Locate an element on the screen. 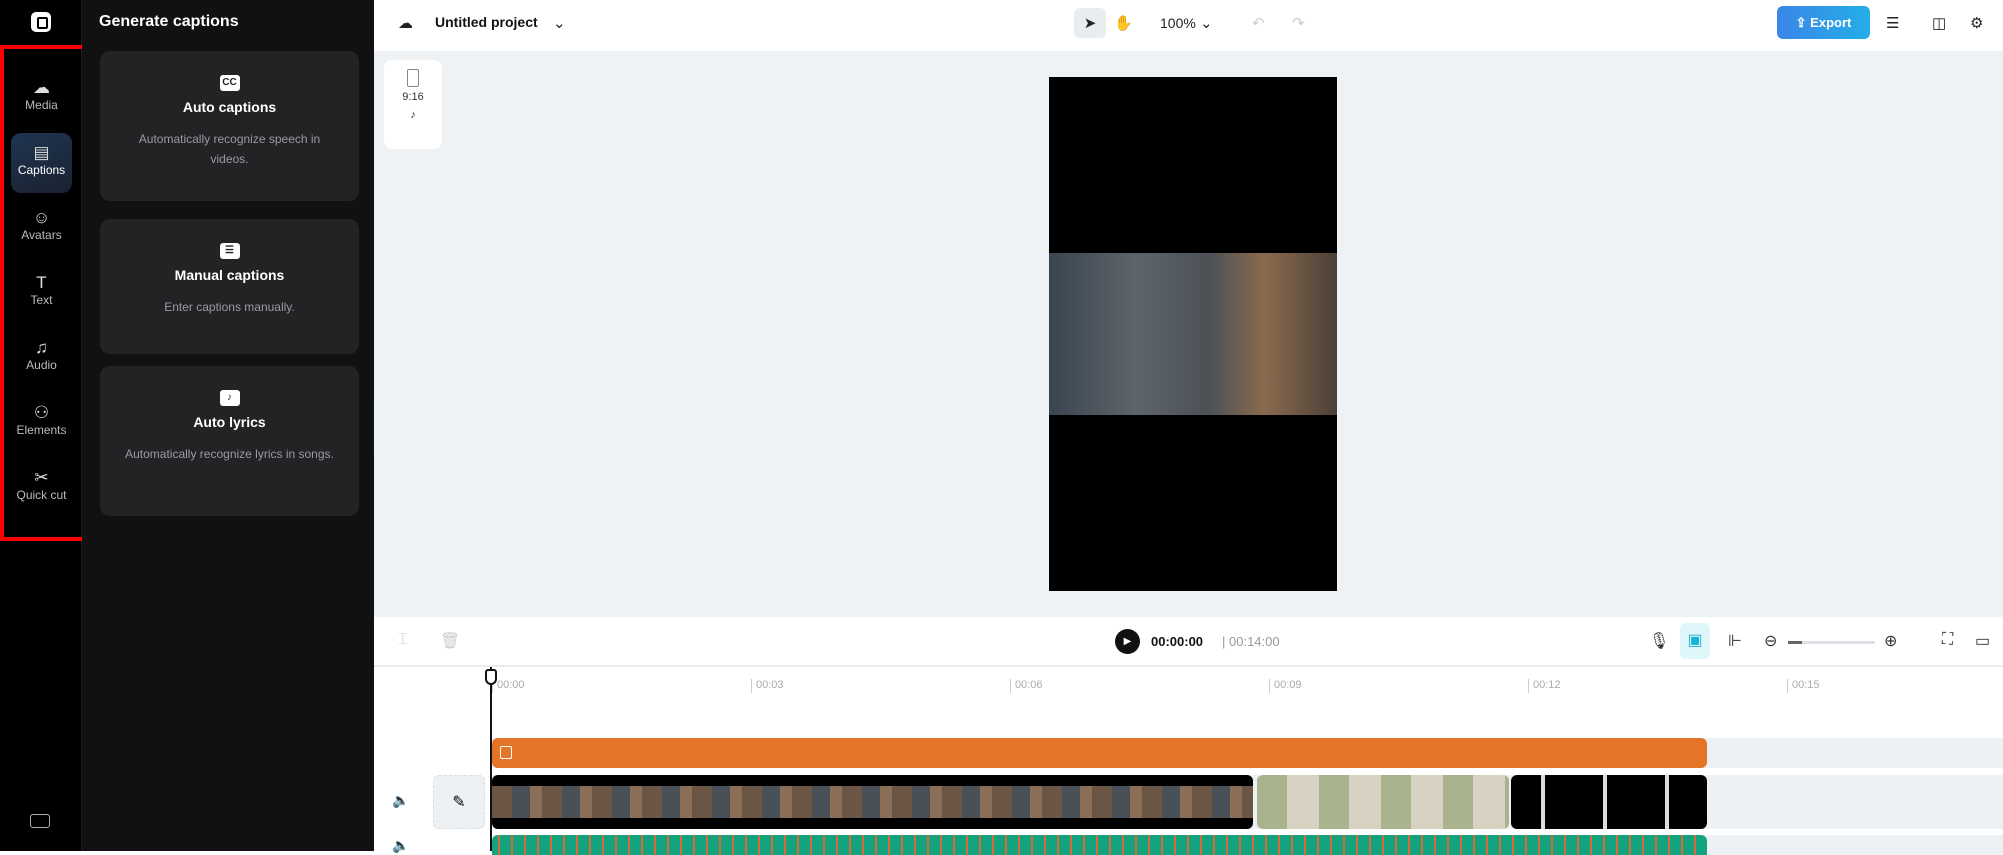 The image size is (2003, 855). select-tool-icon: ➤ is located at coordinates (1090, 23).